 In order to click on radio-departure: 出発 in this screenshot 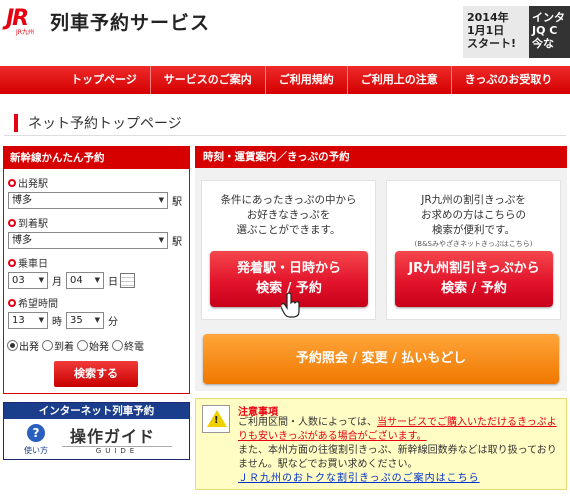, I will do `click(23, 345)`.